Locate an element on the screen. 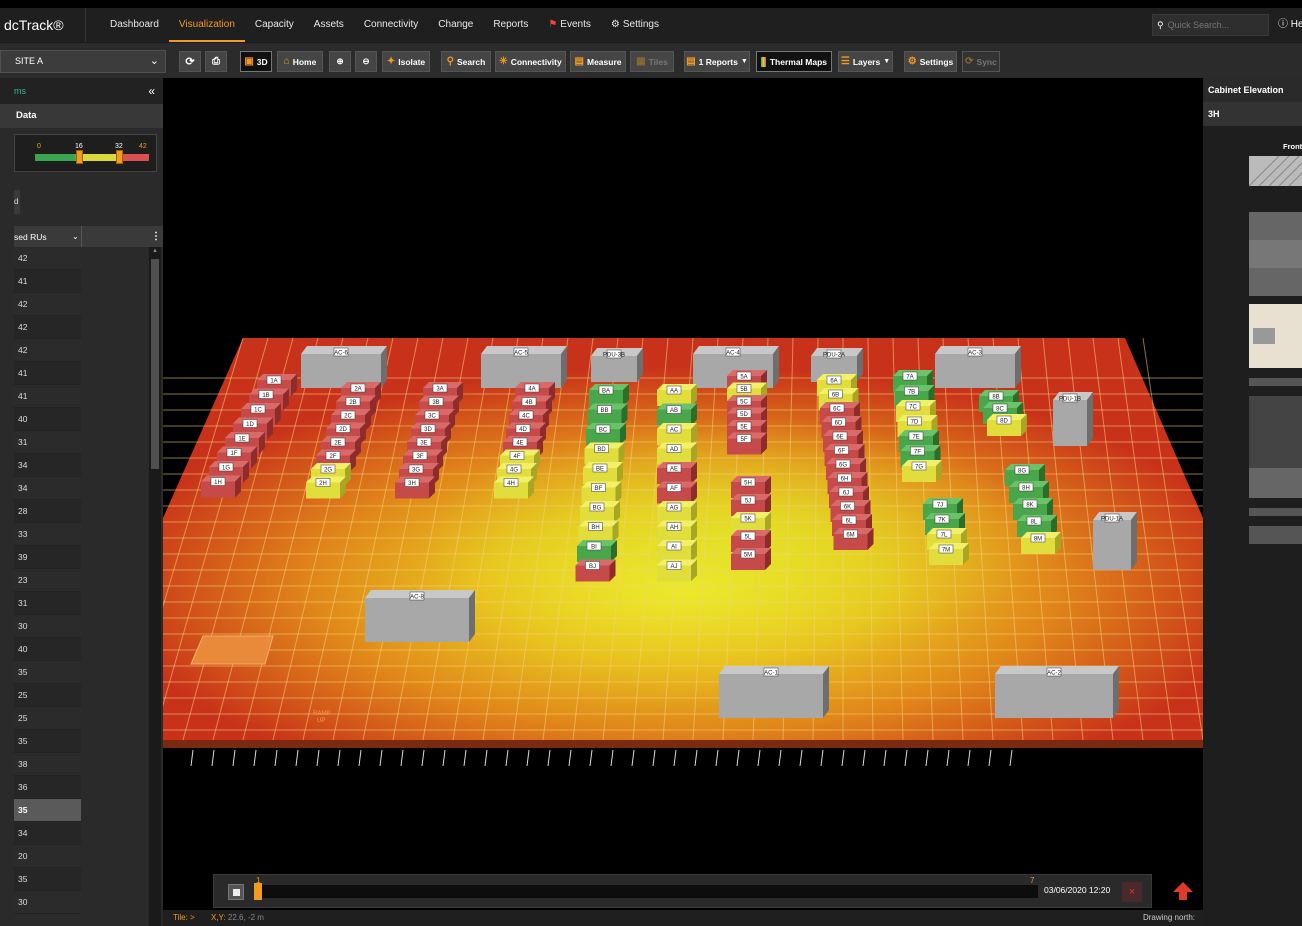 This screenshot has height=926, width=1302. left-panel-scrollbar: ▲ is located at coordinates (155, 586).